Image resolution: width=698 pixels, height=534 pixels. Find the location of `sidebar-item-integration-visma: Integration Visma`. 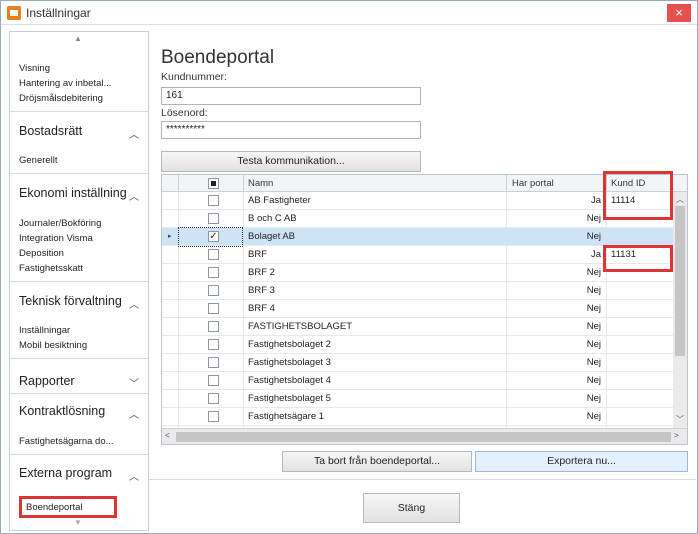

sidebar-item-integration-visma: Integration Visma is located at coordinates (56, 238).